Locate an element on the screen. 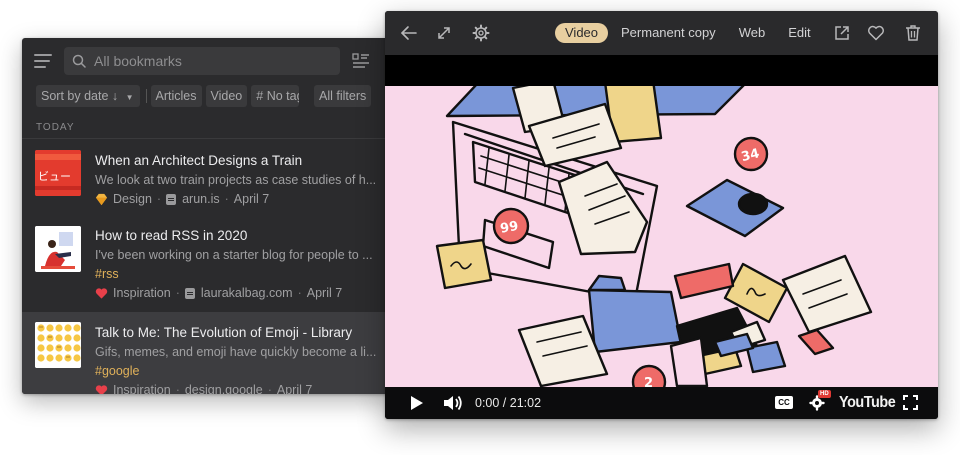  gear-icon is located at coordinates (481, 33).